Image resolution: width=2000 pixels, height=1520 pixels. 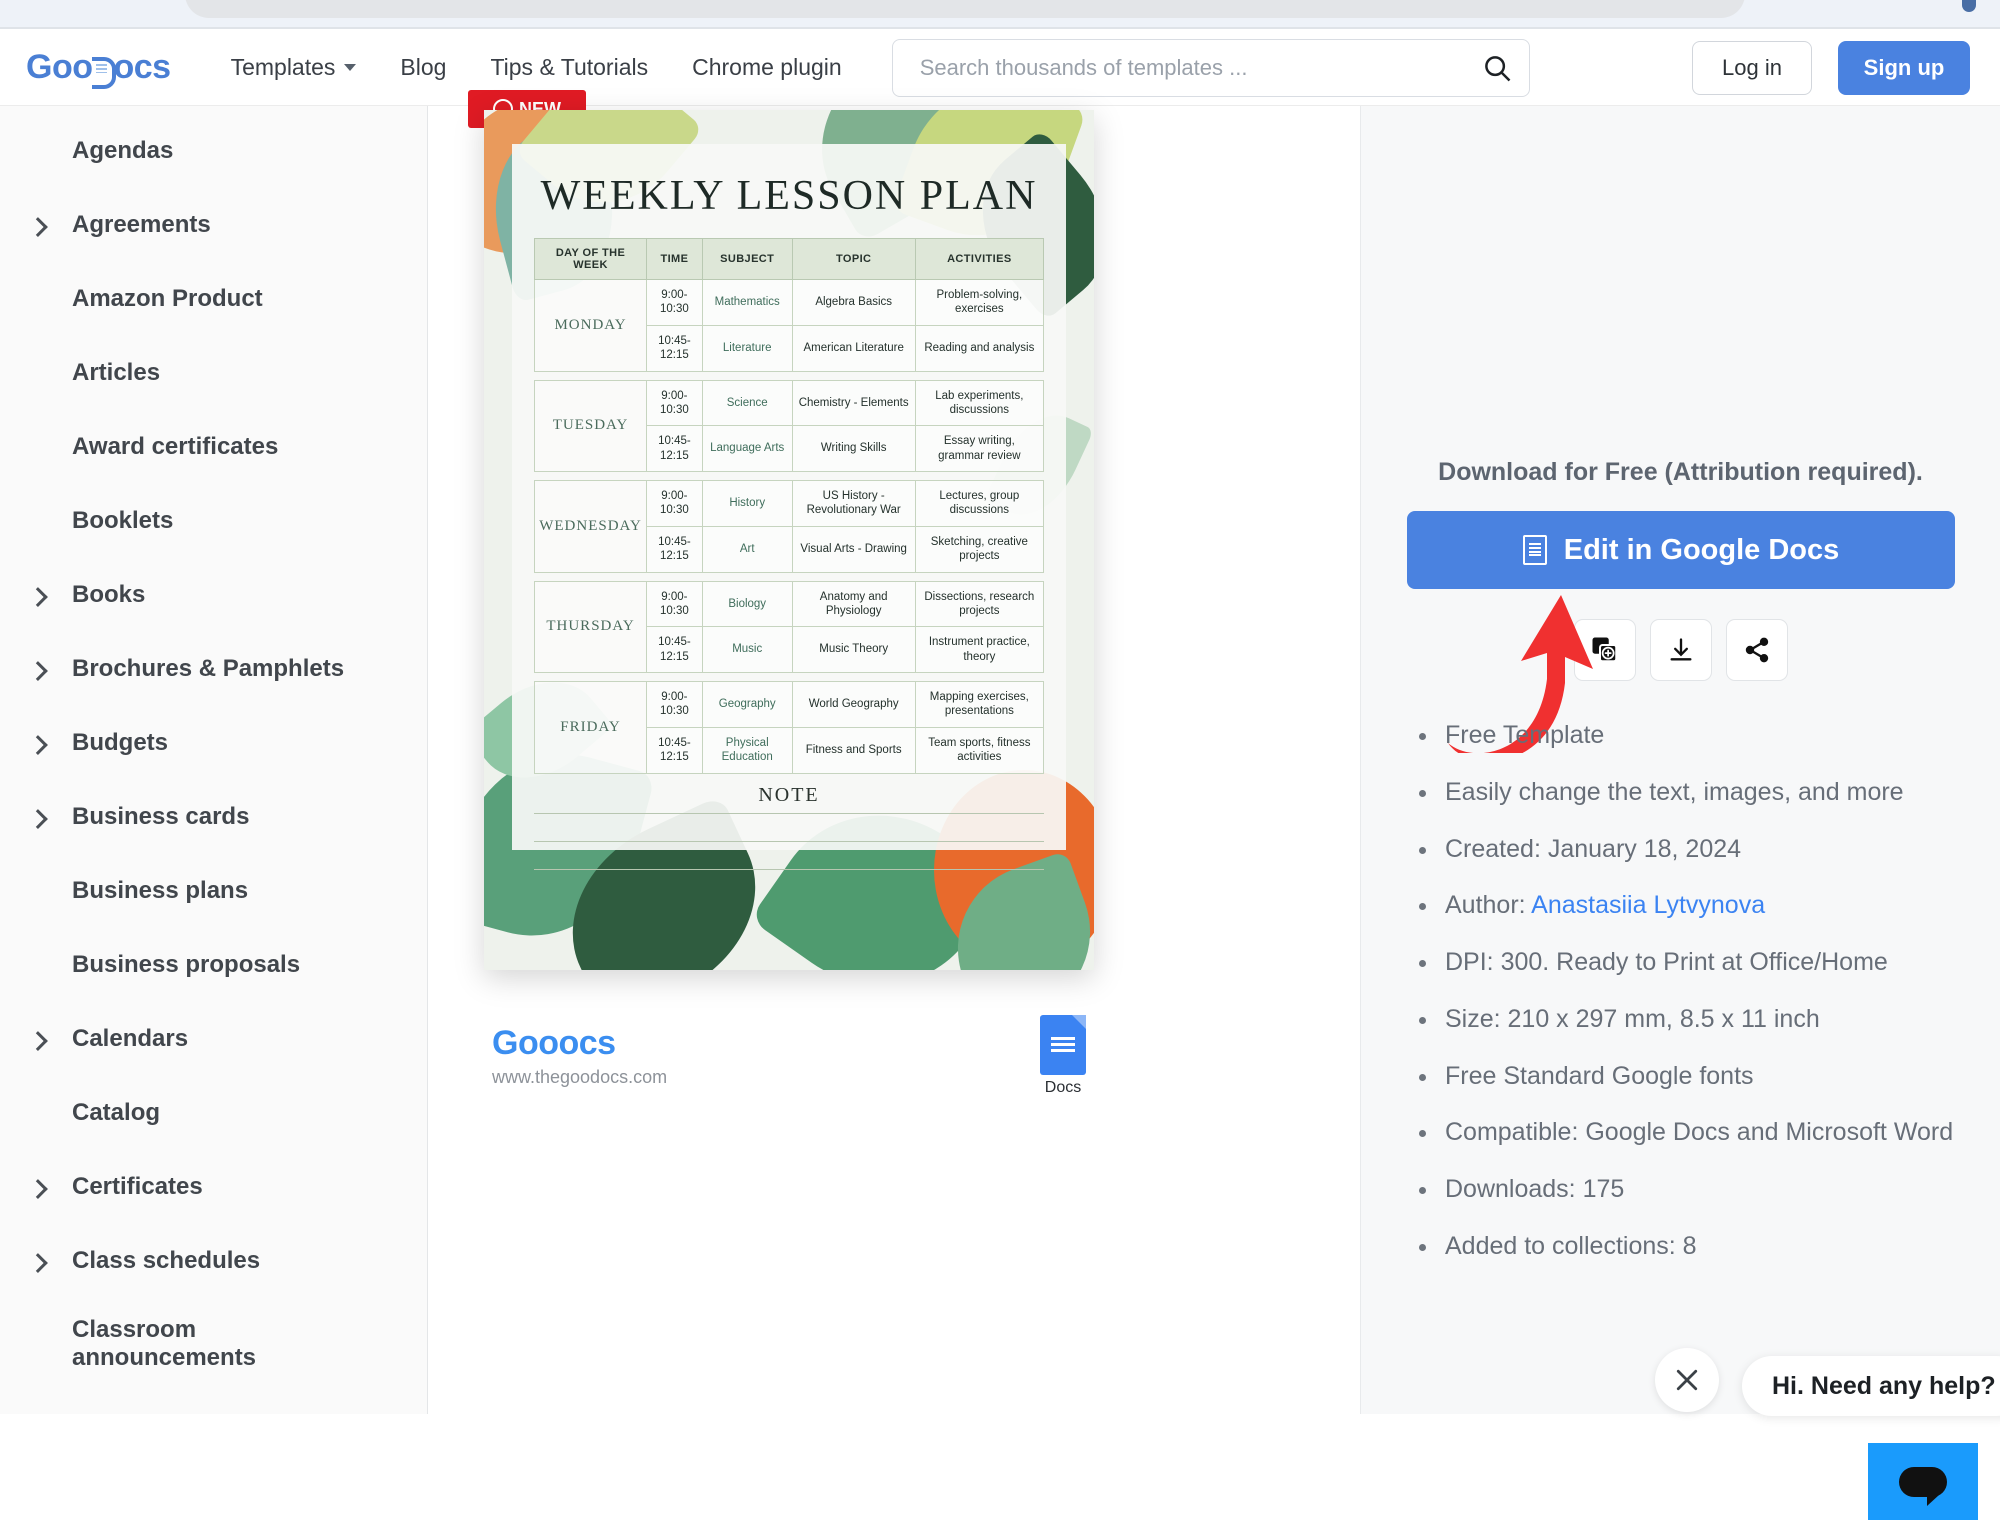 What do you see at coordinates (590, 325) in the screenshot?
I see `table-day-cell: MONDAY` at bounding box center [590, 325].